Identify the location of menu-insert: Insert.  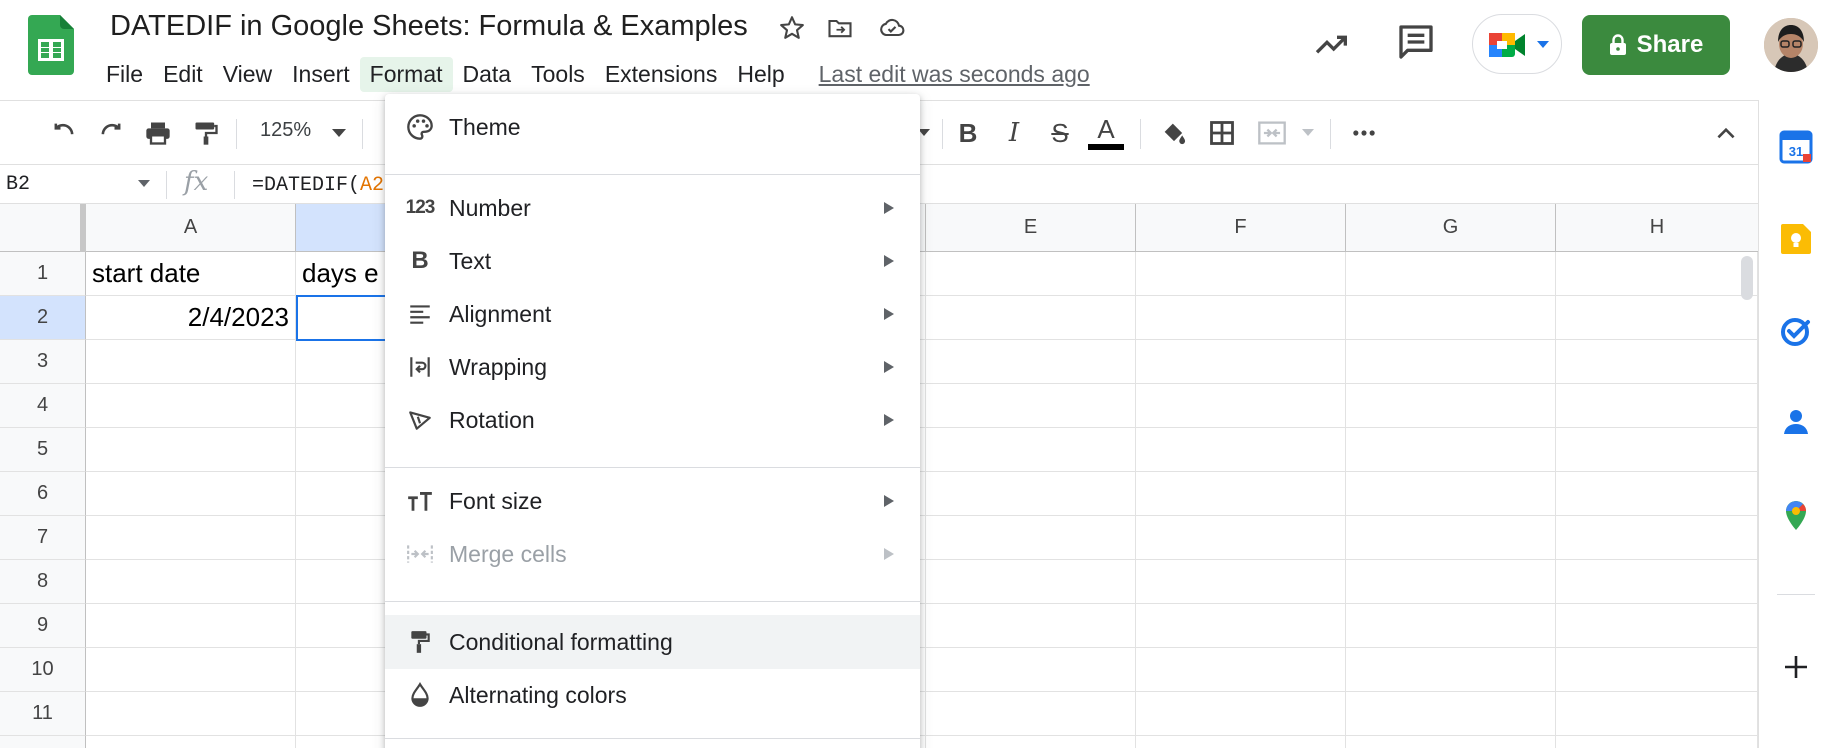
(321, 74).